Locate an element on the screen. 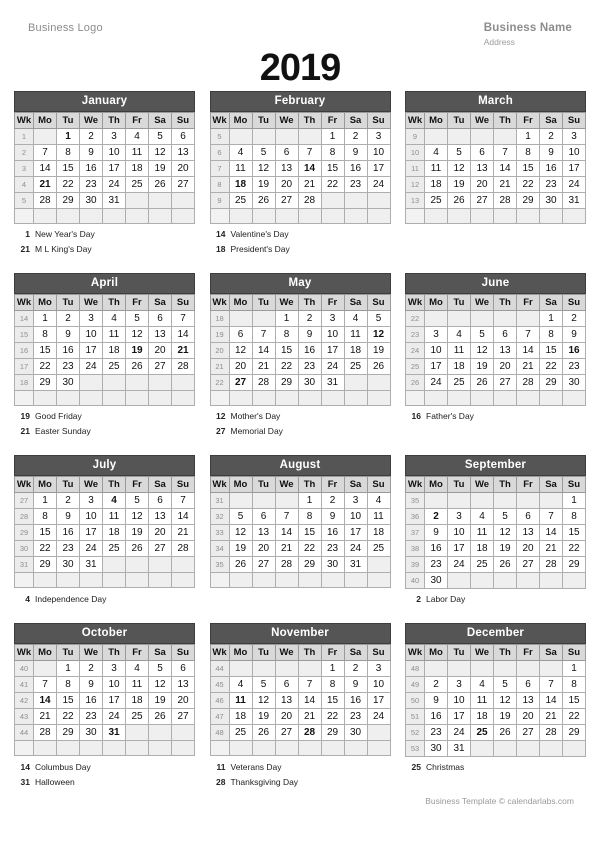 The image size is (600, 850). calendar-day-cell: 17 is located at coordinates (378, 168).